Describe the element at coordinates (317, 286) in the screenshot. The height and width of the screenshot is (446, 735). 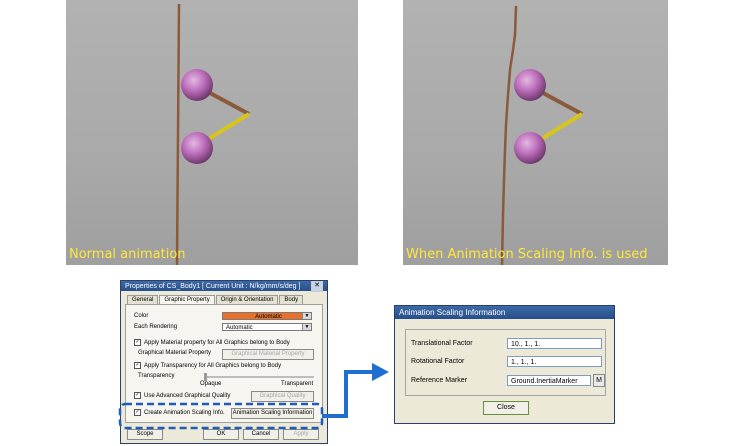
I see `close-icon: ✕` at that location.